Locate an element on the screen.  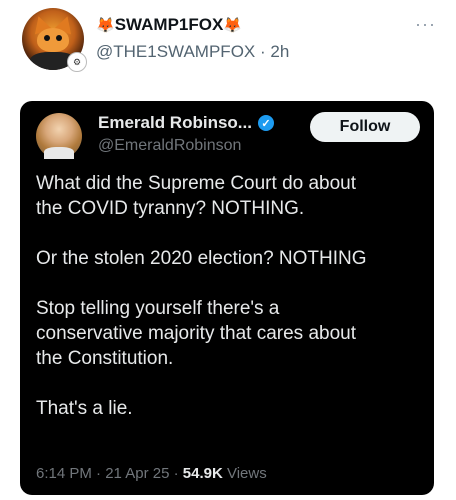
author-name-row: 🦊 SWAMP1FOX 🦊 is located at coordinates (169, 25).